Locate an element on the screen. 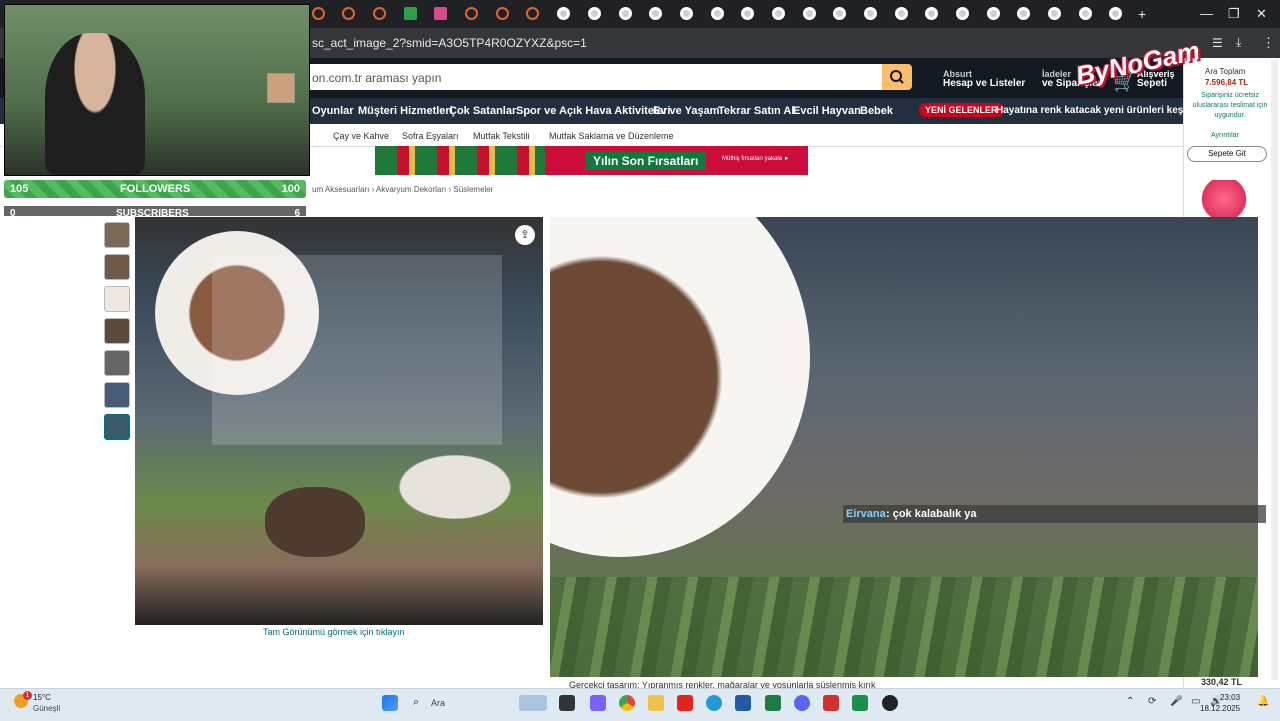 The height and width of the screenshot is (721, 1280). close-window-button: ✕ is located at coordinates (1261, 14).